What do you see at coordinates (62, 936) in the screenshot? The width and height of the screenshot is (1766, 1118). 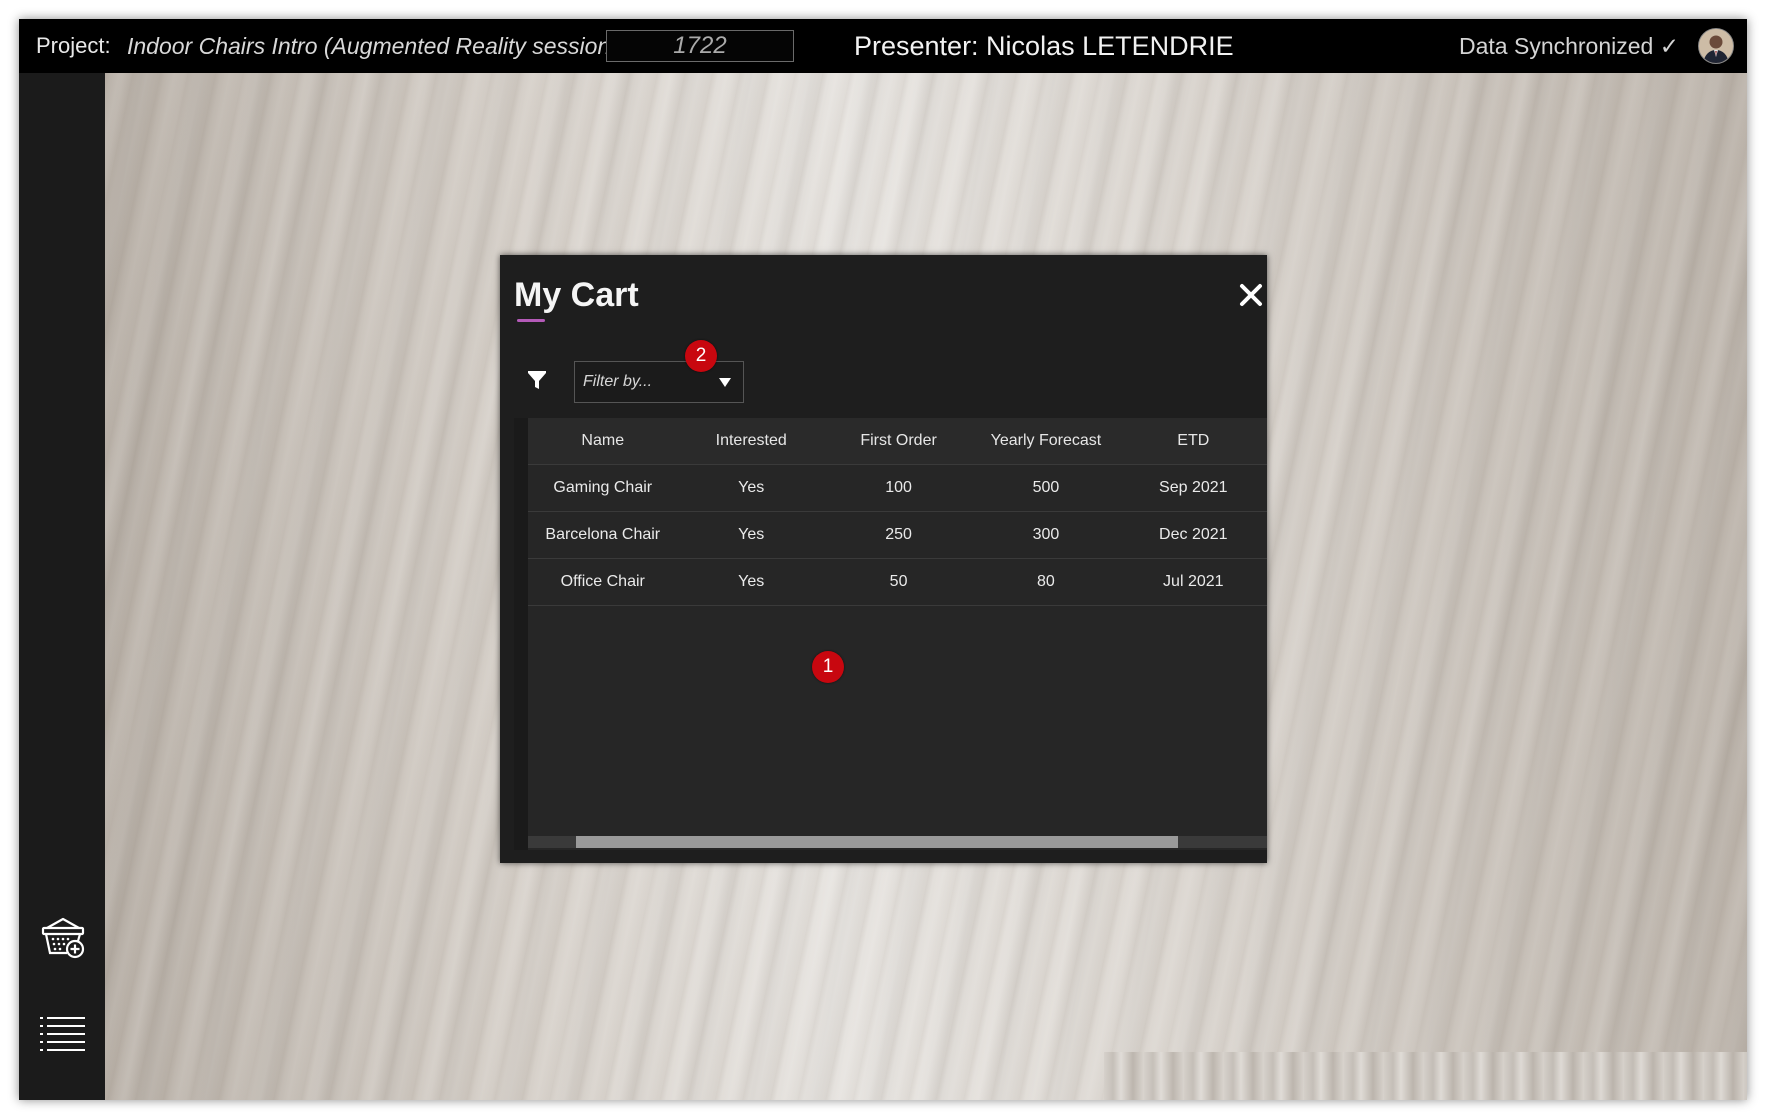 I see `cart-add-icon` at bounding box center [62, 936].